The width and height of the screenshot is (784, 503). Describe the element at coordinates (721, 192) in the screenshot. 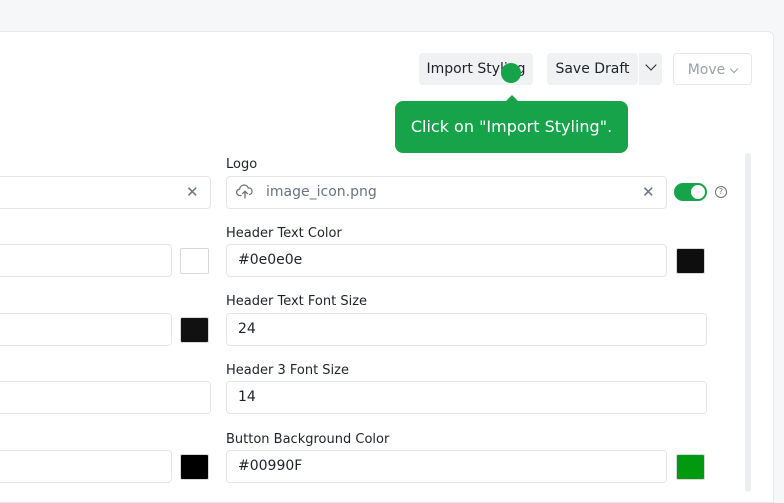

I see `help-icon: ?` at that location.